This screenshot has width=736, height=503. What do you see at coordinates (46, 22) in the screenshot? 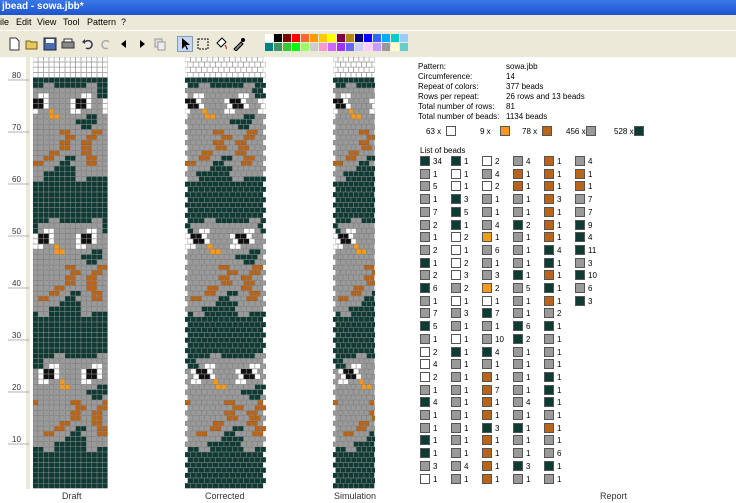
I see `menu-view: View` at bounding box center [46, 22].